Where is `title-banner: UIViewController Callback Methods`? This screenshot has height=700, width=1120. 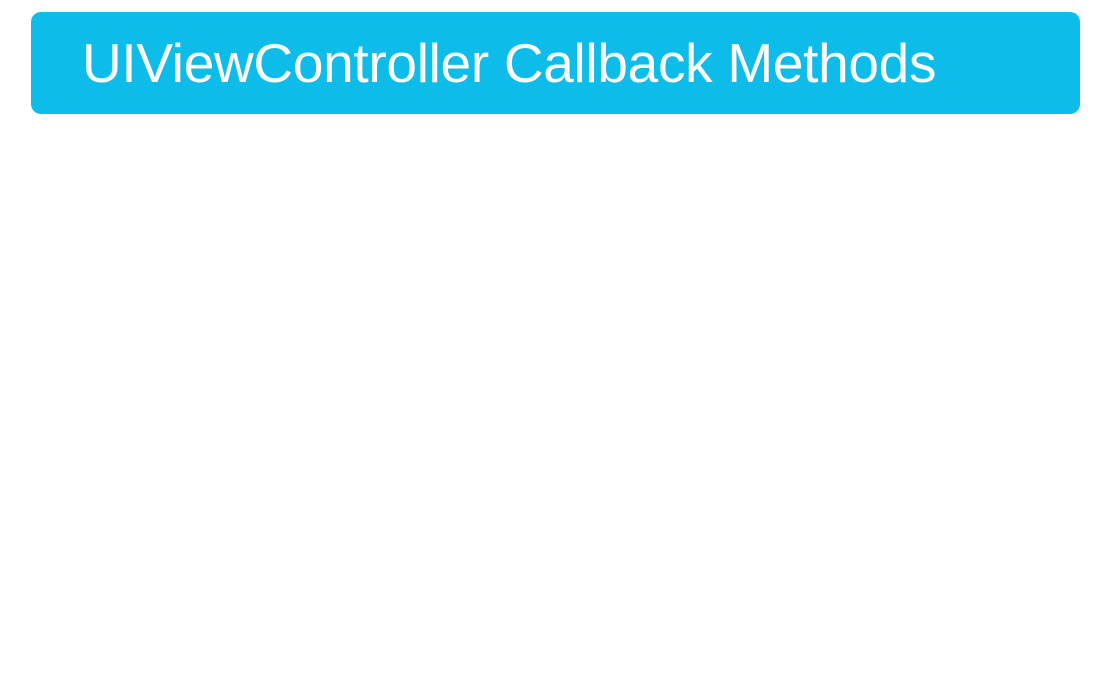 title-banner: UIViewController Callback Methods is located at coordinates (555, 63).